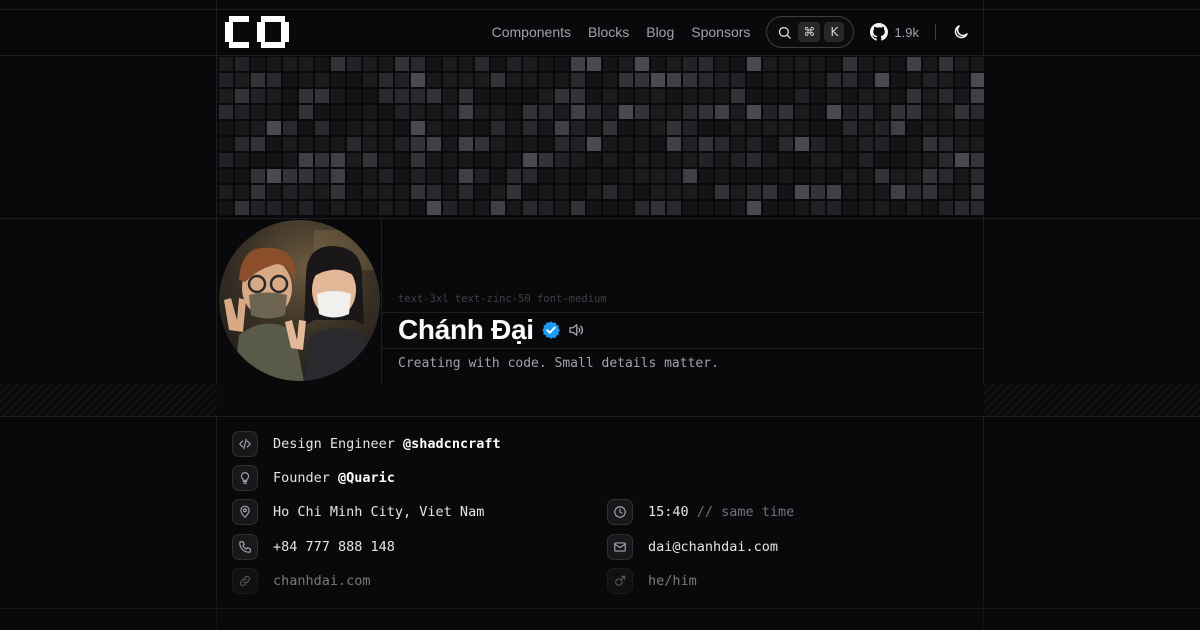 This screenshot has height=630, width=1200. What do you see at coordinates (713, 547) in the screenshot?
I see `email-link: dai@chanhdai.com` at bounding box center [713, 547].